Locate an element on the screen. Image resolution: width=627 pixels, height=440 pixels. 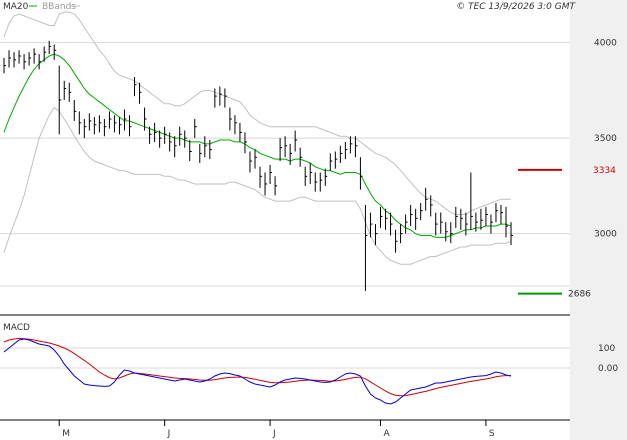
month-label: A is located at coordinates (387, 434).